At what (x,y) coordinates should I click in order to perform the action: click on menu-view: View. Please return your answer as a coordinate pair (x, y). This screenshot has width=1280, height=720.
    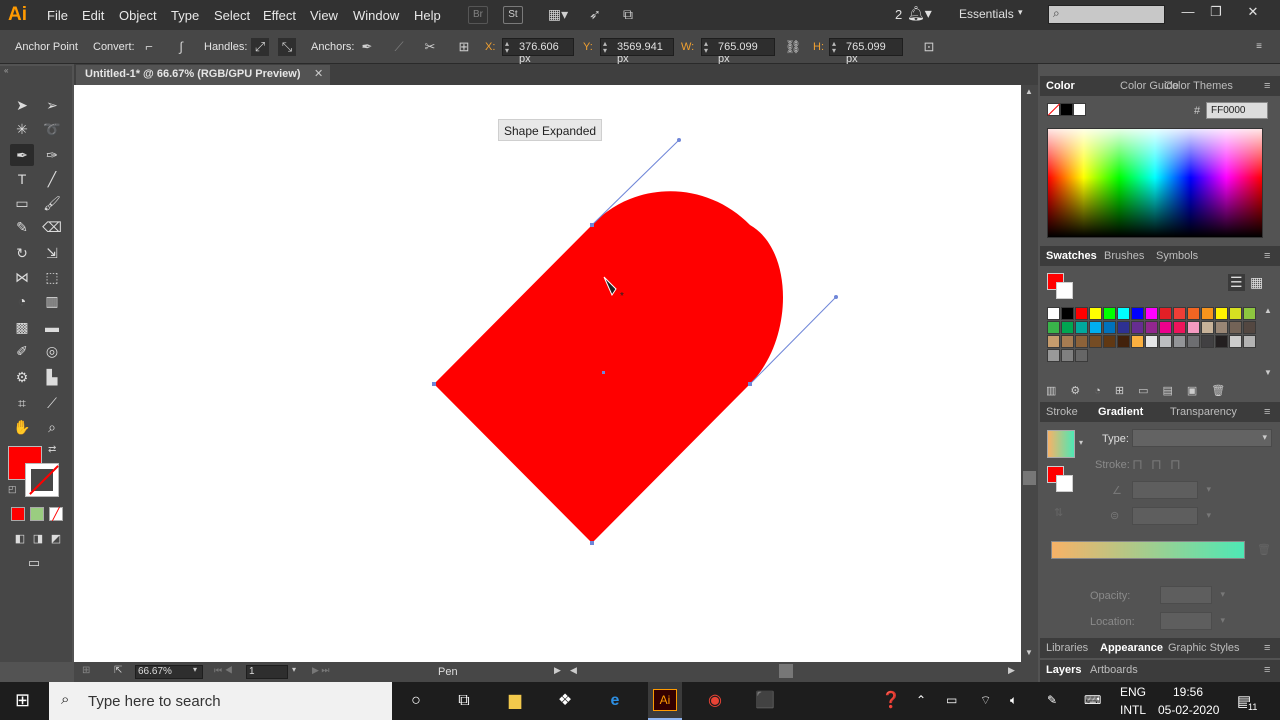
    Looking at the image, I should click on (324, 15).